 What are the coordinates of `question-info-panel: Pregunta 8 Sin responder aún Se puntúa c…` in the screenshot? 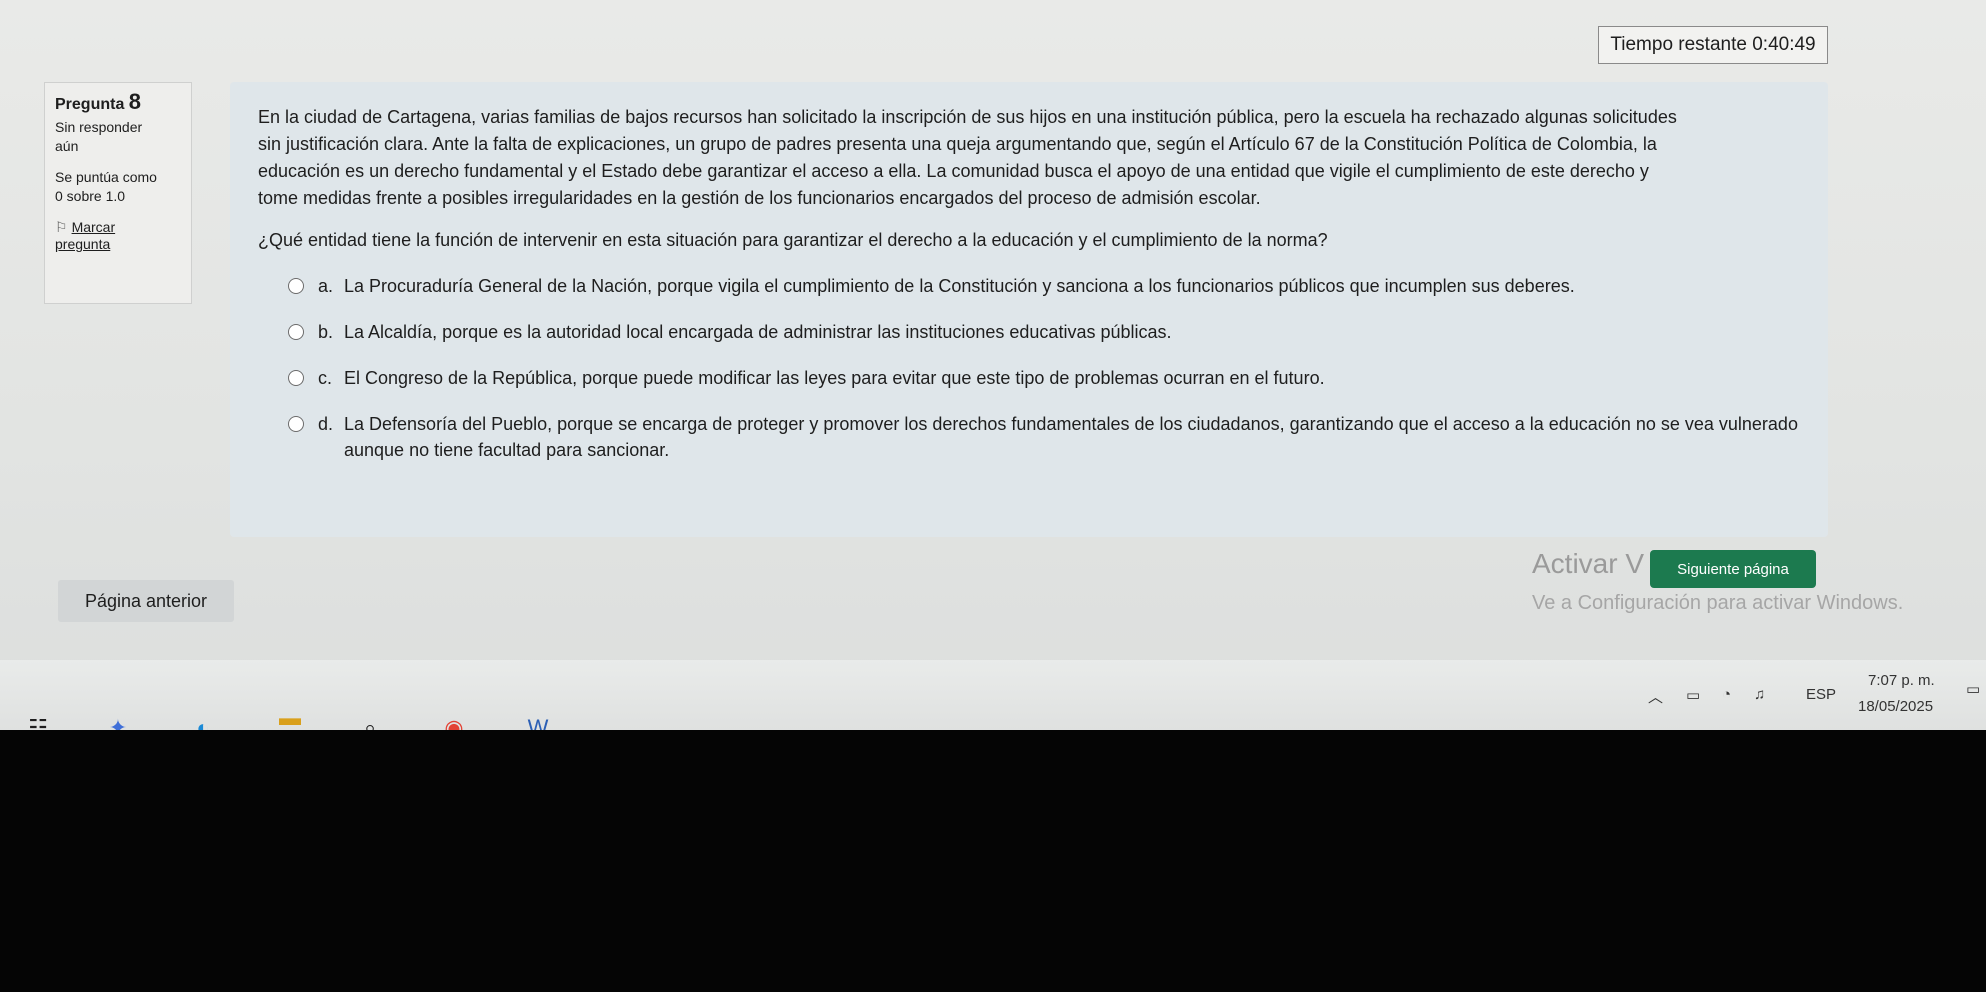 It's located at (118, 193).